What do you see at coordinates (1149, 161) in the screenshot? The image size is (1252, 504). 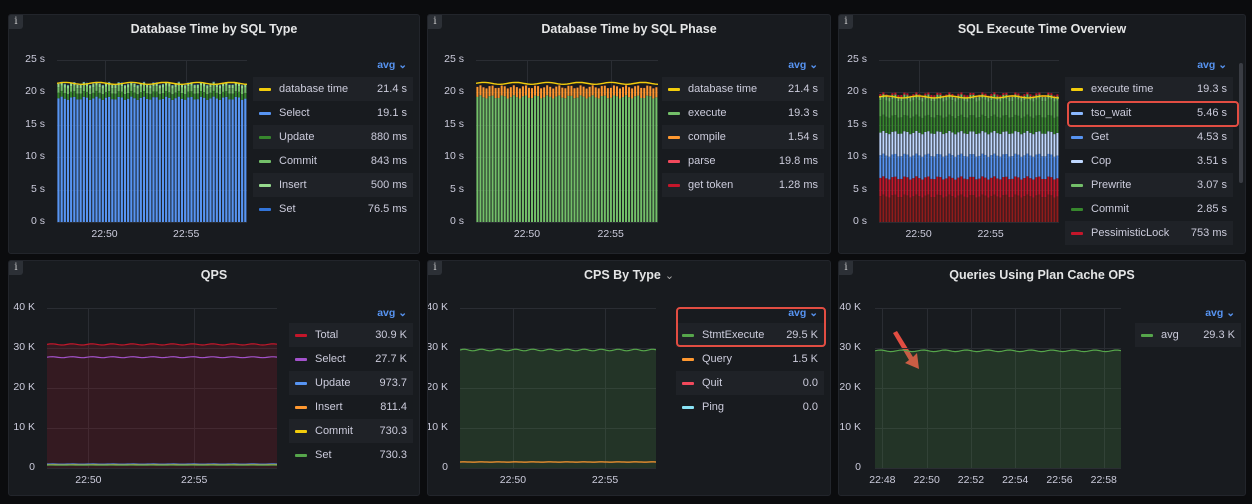 I see `legend-item: Cop 3.51 s` at bounding box center [1149, 161].